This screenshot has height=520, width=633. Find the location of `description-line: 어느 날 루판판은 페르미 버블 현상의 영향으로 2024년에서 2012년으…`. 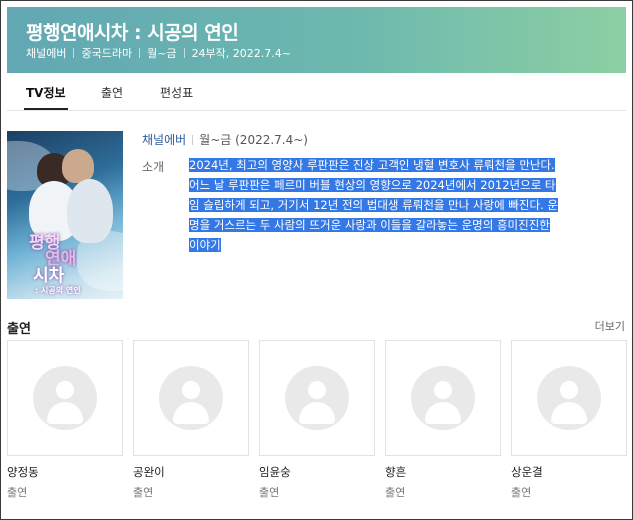

description-line: 어느 날 루판판은 페르미 버블 현상의 영향으로 2024년에서 2012년으… is located at coordinates (372, 185).